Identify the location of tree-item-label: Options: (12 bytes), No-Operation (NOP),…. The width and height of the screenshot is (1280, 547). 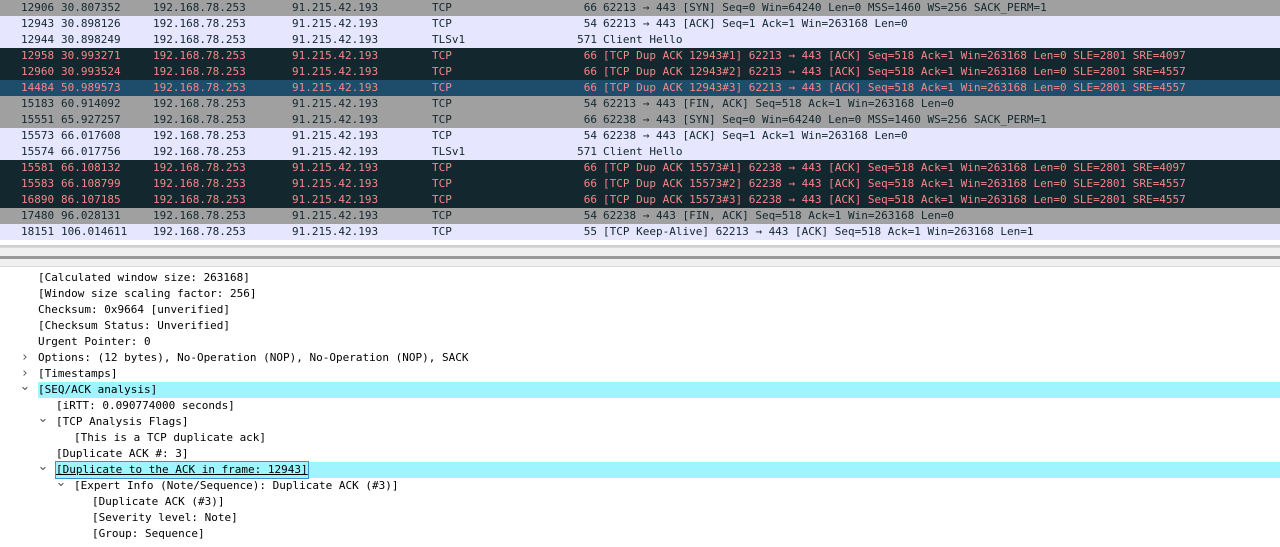
(253, 357).